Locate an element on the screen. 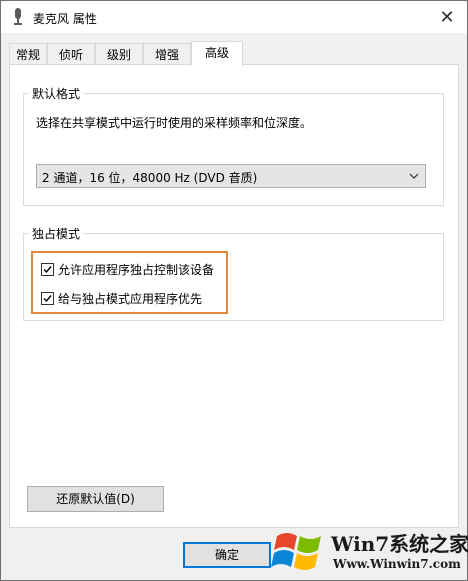  close-button: ✕ is located at coordinates (447, 17).